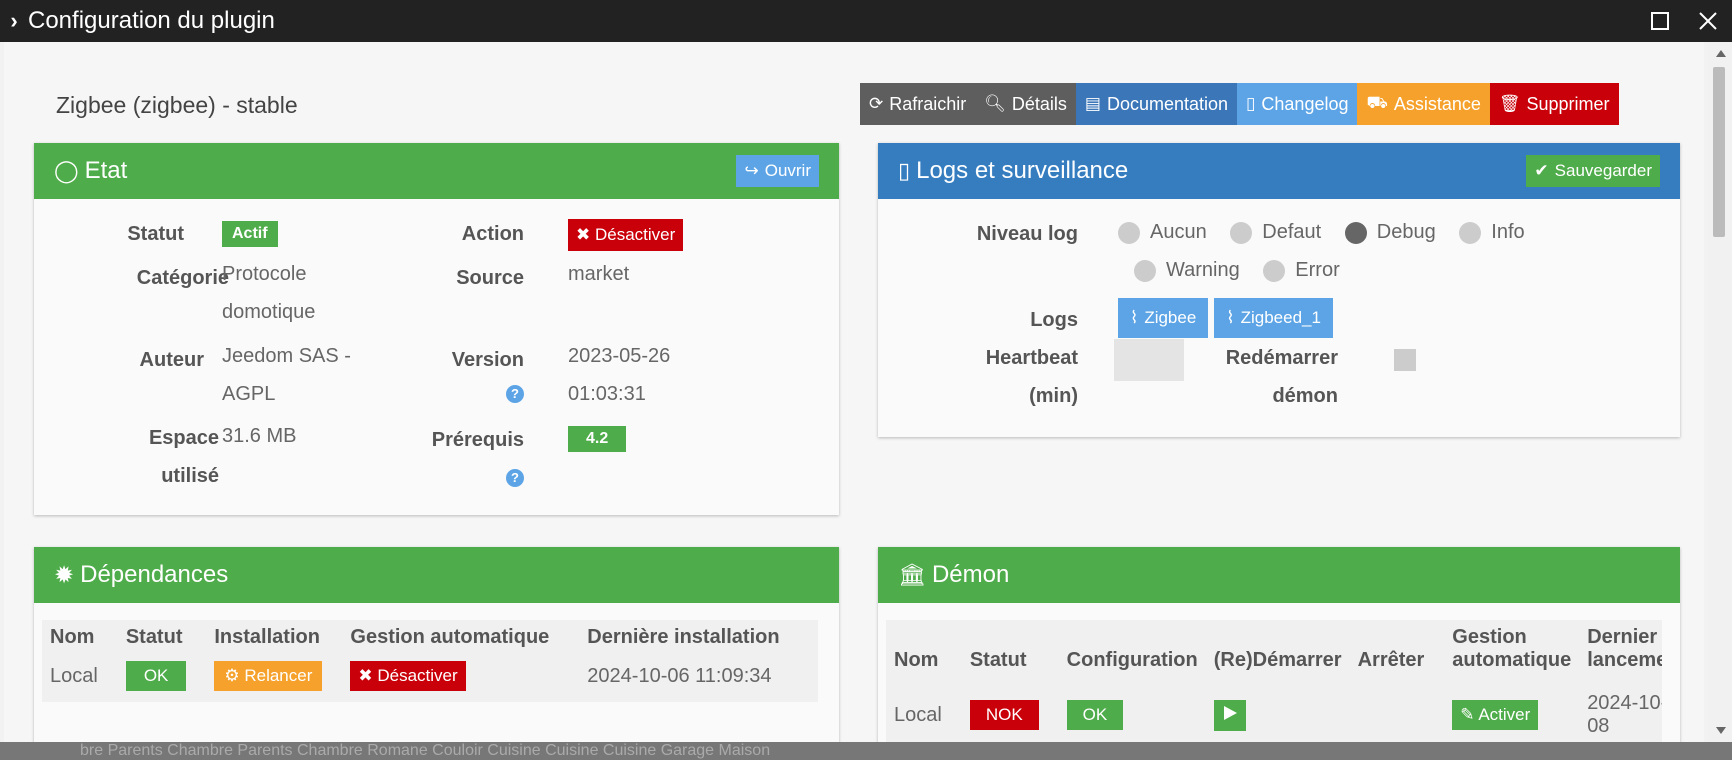 This screenshot has width=1732, height=760. I want to click on prerequis-help-icon: ?, so click(515, 478).